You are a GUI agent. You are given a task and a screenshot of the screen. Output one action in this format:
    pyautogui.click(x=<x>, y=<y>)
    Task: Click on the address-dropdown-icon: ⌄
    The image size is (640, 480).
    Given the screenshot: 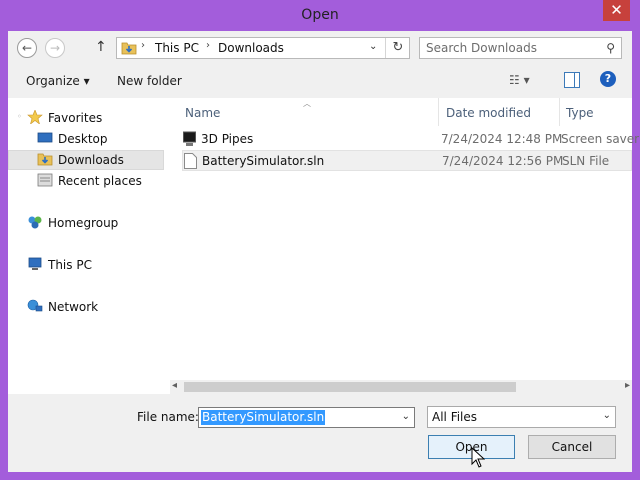 What is the action you would take?
    pyautogui.click(x=373, y=46)
    